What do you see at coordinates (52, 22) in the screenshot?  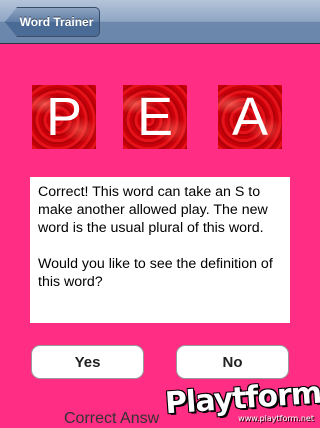 I see `back-button: Word Trainer` at bounding box center [52, 22].